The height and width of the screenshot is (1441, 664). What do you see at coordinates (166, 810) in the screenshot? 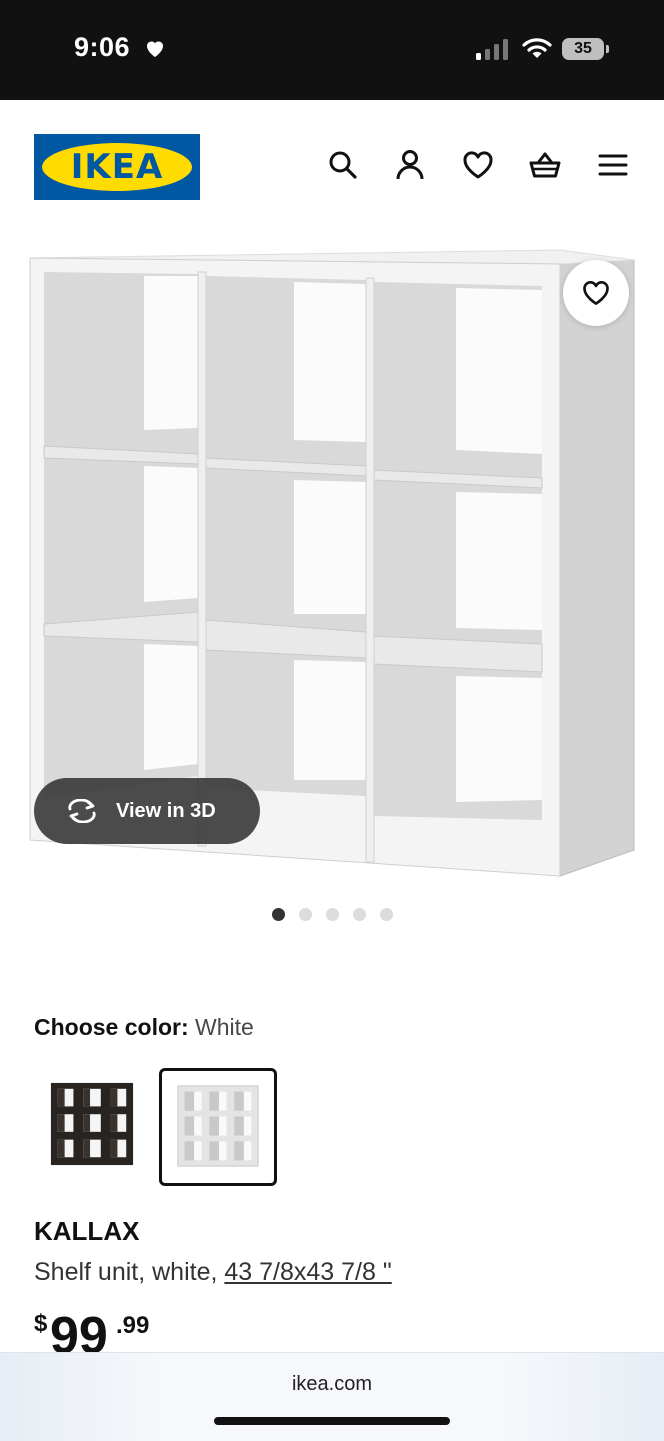
I see `view-in-3d-label: View in 3D` at bounding box center [166, 810].